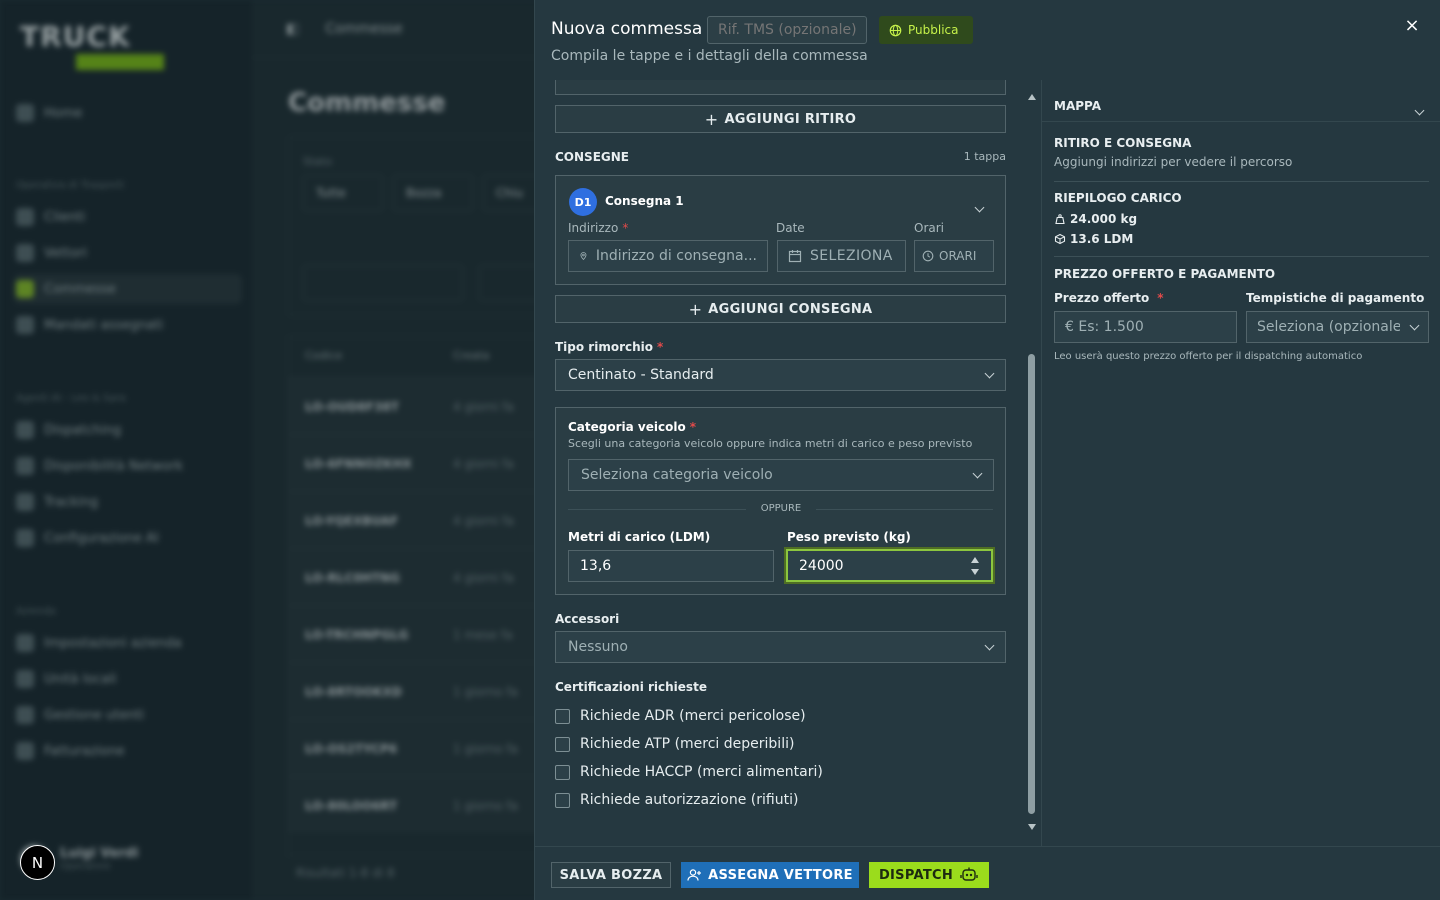 The width and height of the screenshot is (1440, 900). What do you see at coordinates (627, 427) in the screenshot?
I see `vehicle-category-label: Categoria veicolo` at bounding box center [627, 427].